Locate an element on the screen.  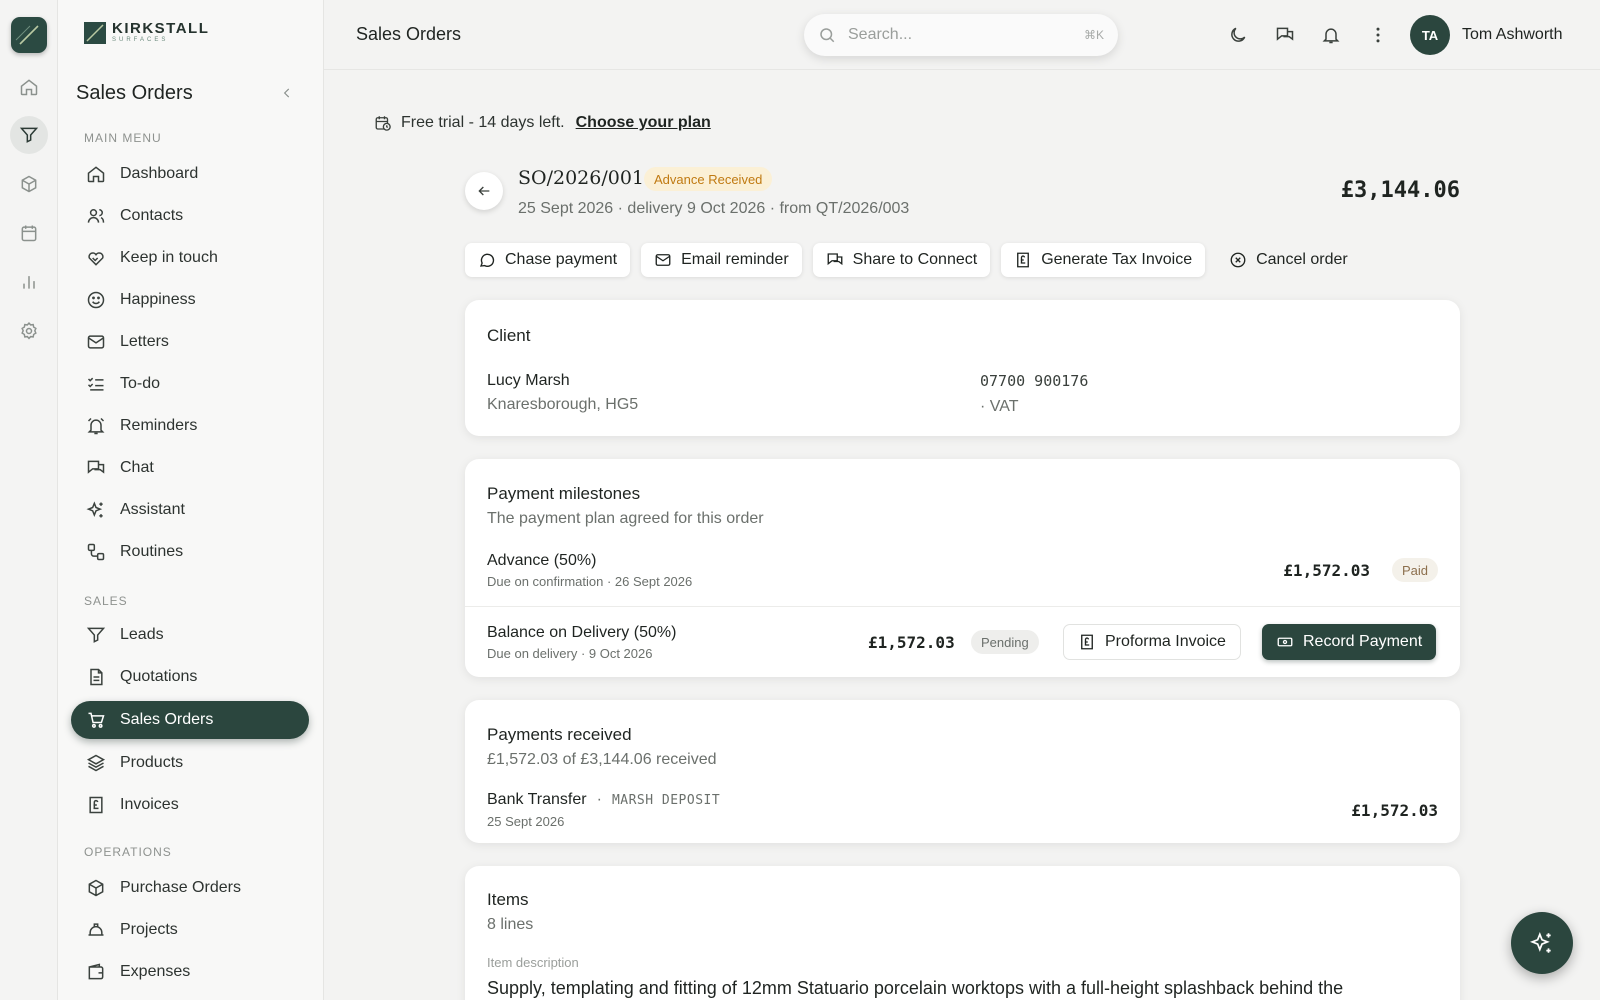
messages-icon is located at coordinates (1285, 35).